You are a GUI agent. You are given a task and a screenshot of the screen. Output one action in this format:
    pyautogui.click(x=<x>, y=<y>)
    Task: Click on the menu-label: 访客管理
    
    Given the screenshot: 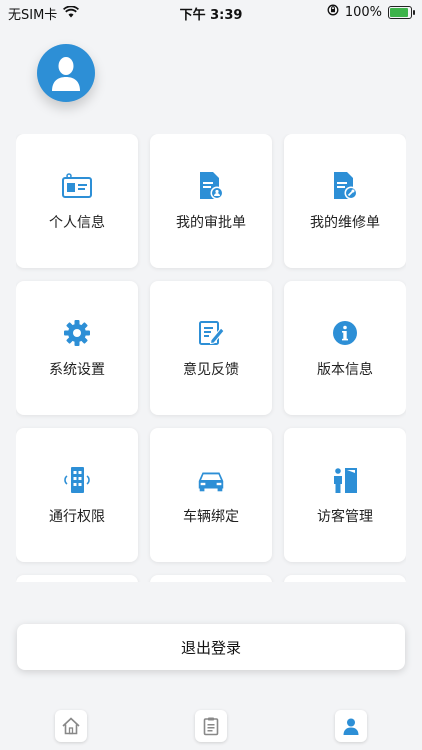 What is the action you would take?
    pyautogui.click(x=345, y=517)
    